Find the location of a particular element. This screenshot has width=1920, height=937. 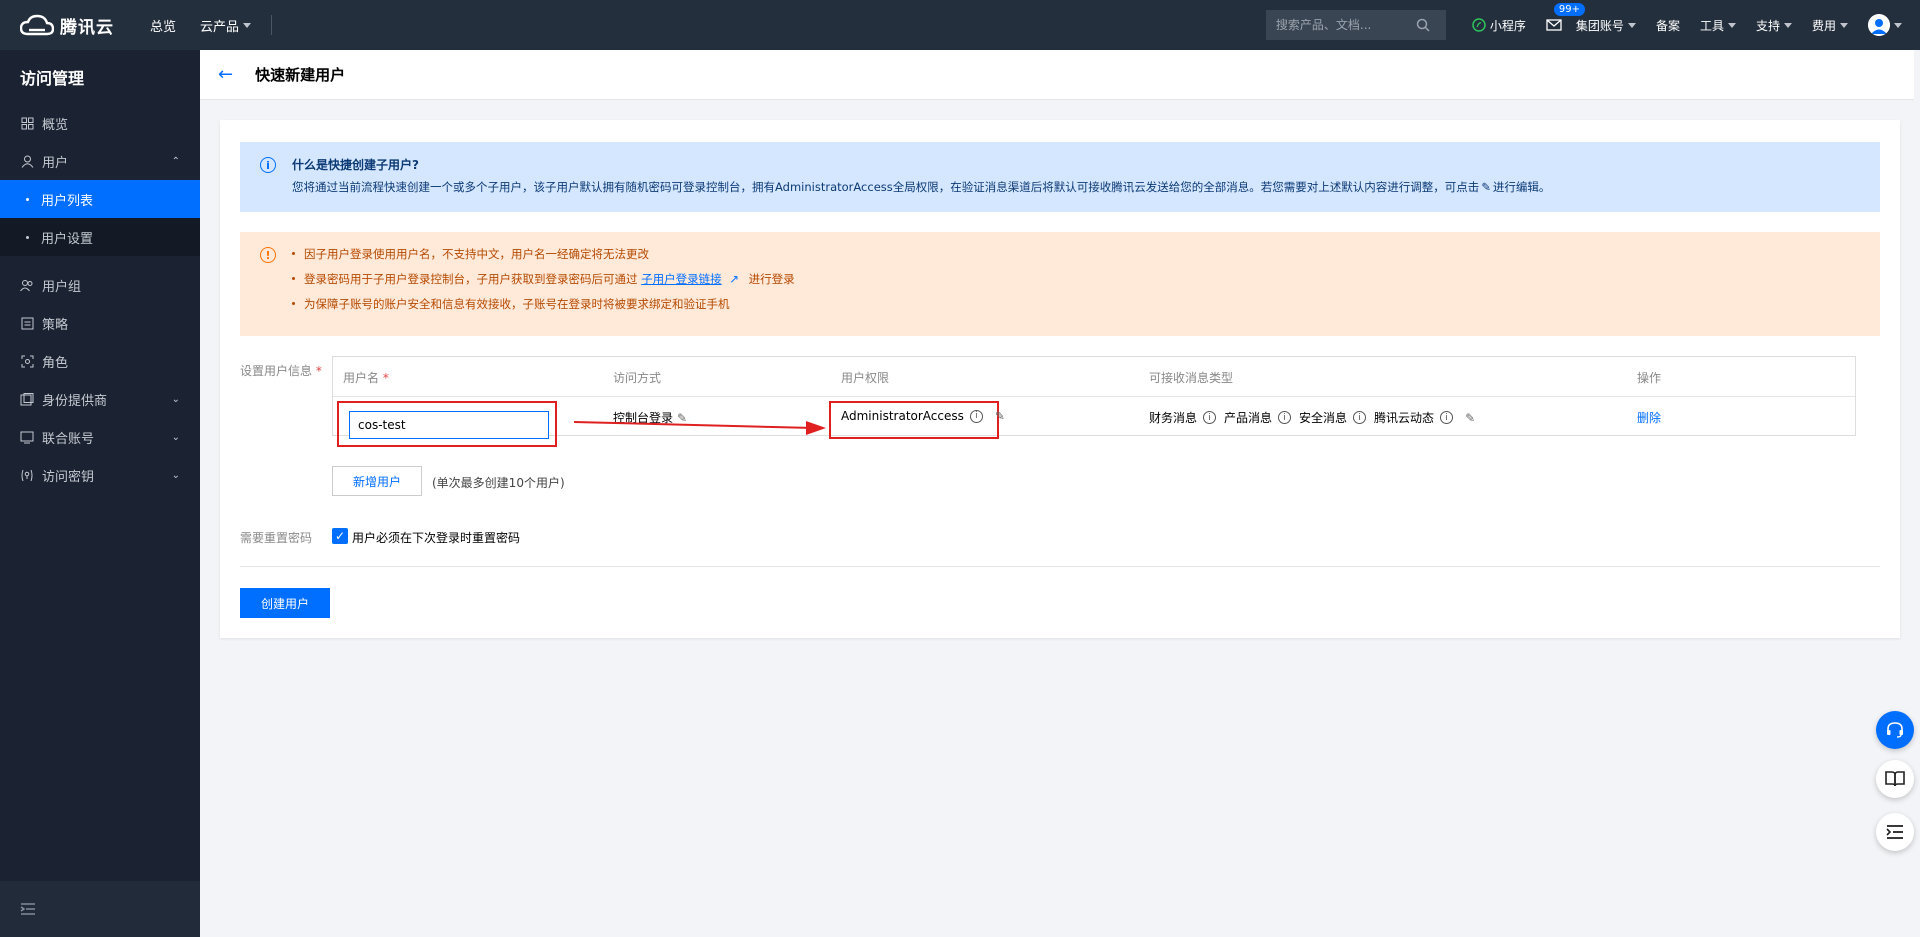

nav-mail: 99+ is located at coordinates (1561, 25).